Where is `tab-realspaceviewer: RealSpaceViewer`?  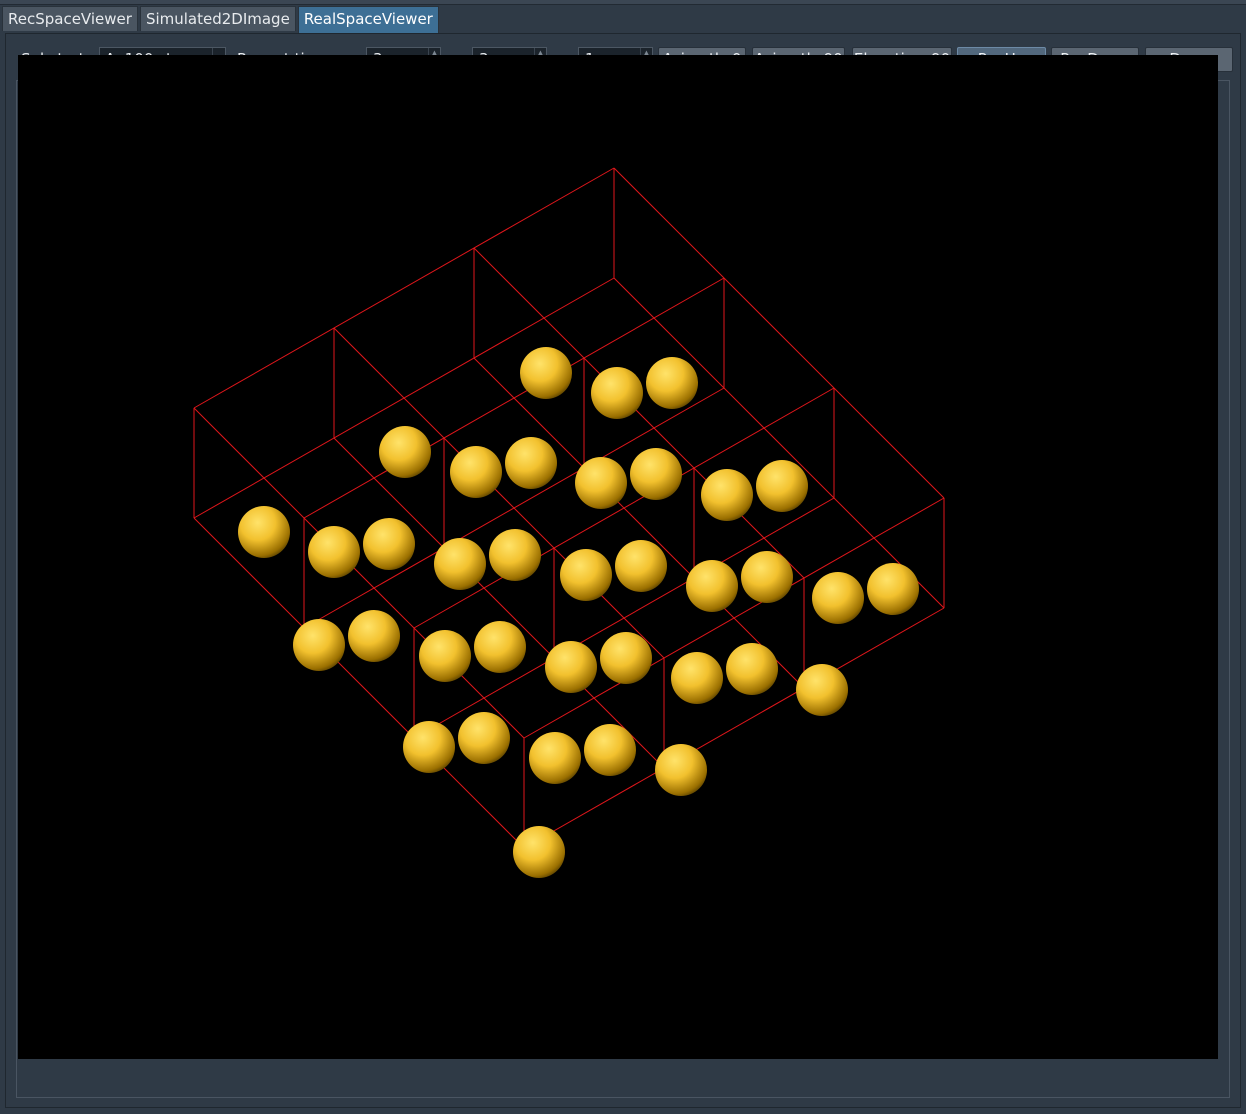 tab-realspaceviewer: RealSpaceViewer is located at coordinates (368, 19).